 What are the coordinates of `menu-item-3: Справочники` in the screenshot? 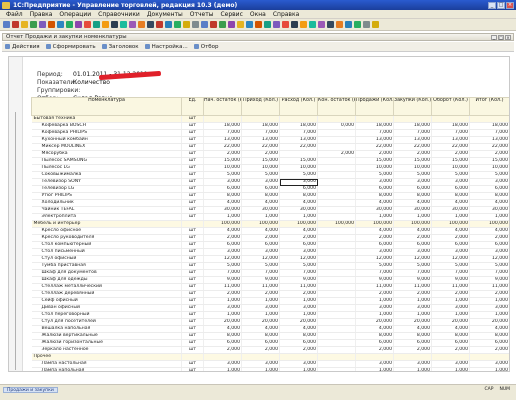 It's located at (119, 14).